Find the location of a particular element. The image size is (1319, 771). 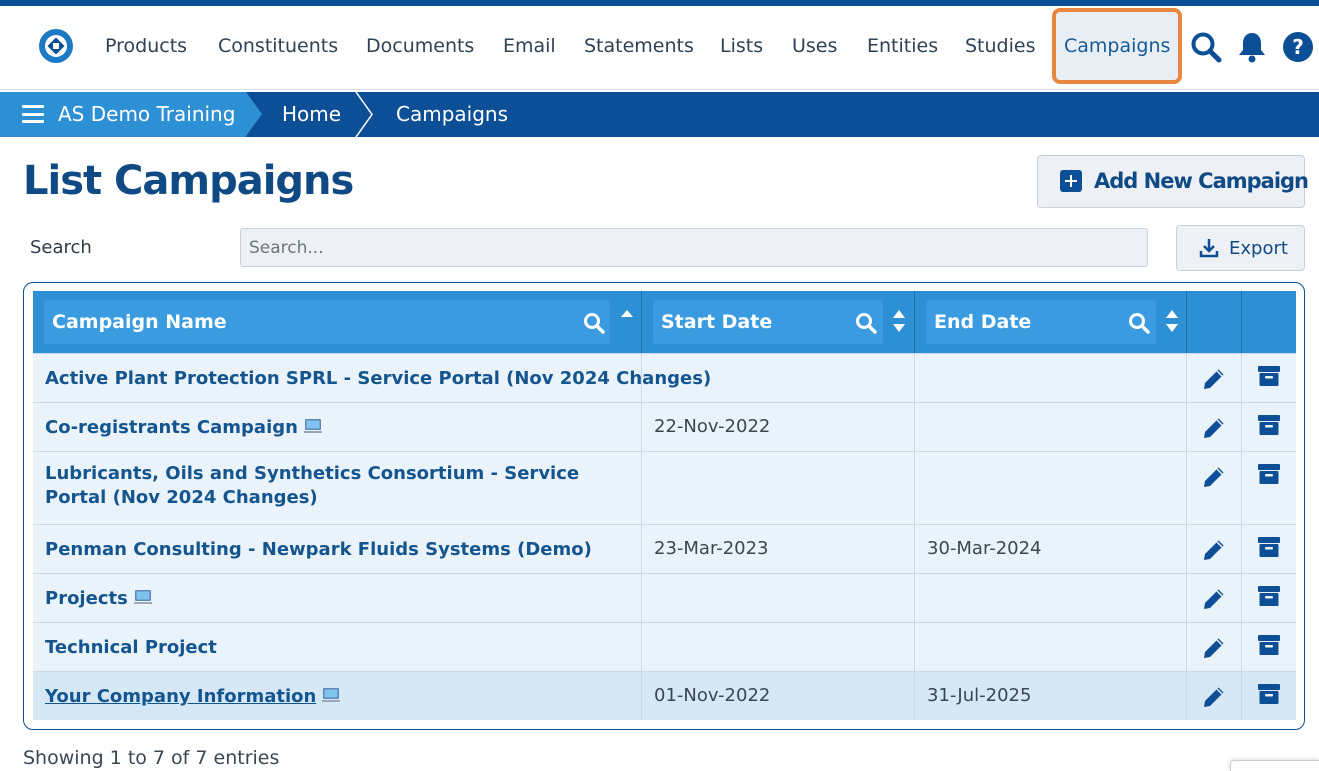

search-input is located at coordinates (694, 247).